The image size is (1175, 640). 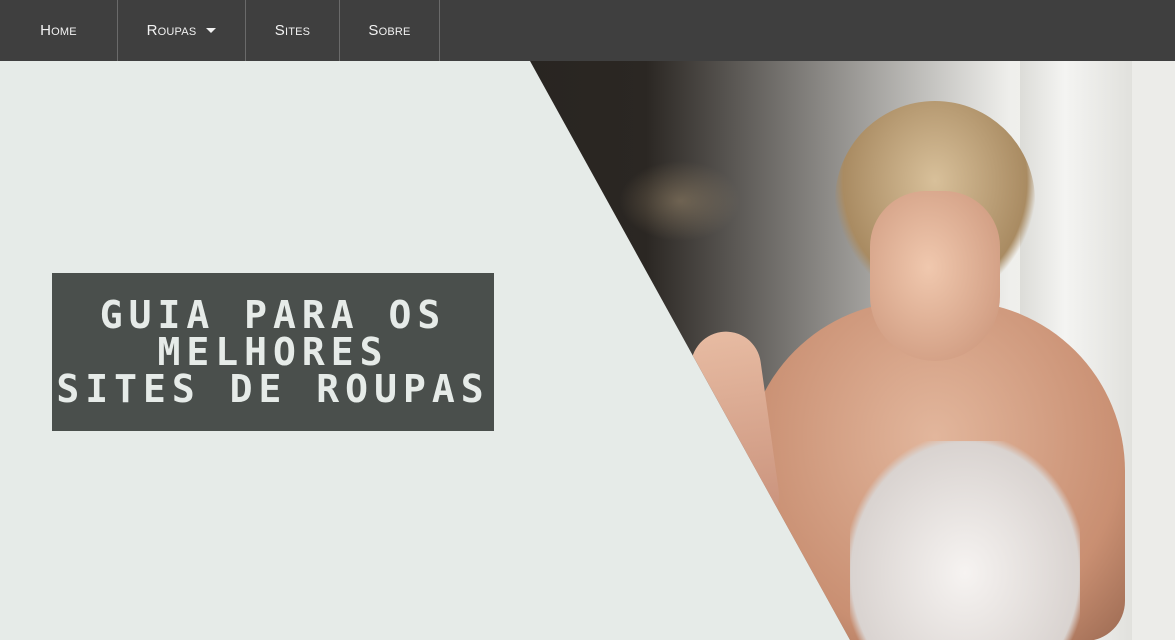 What do you see at coordinates (935, 276) in the screenshot?
I see `model-head` at bounding box center [935, 276].